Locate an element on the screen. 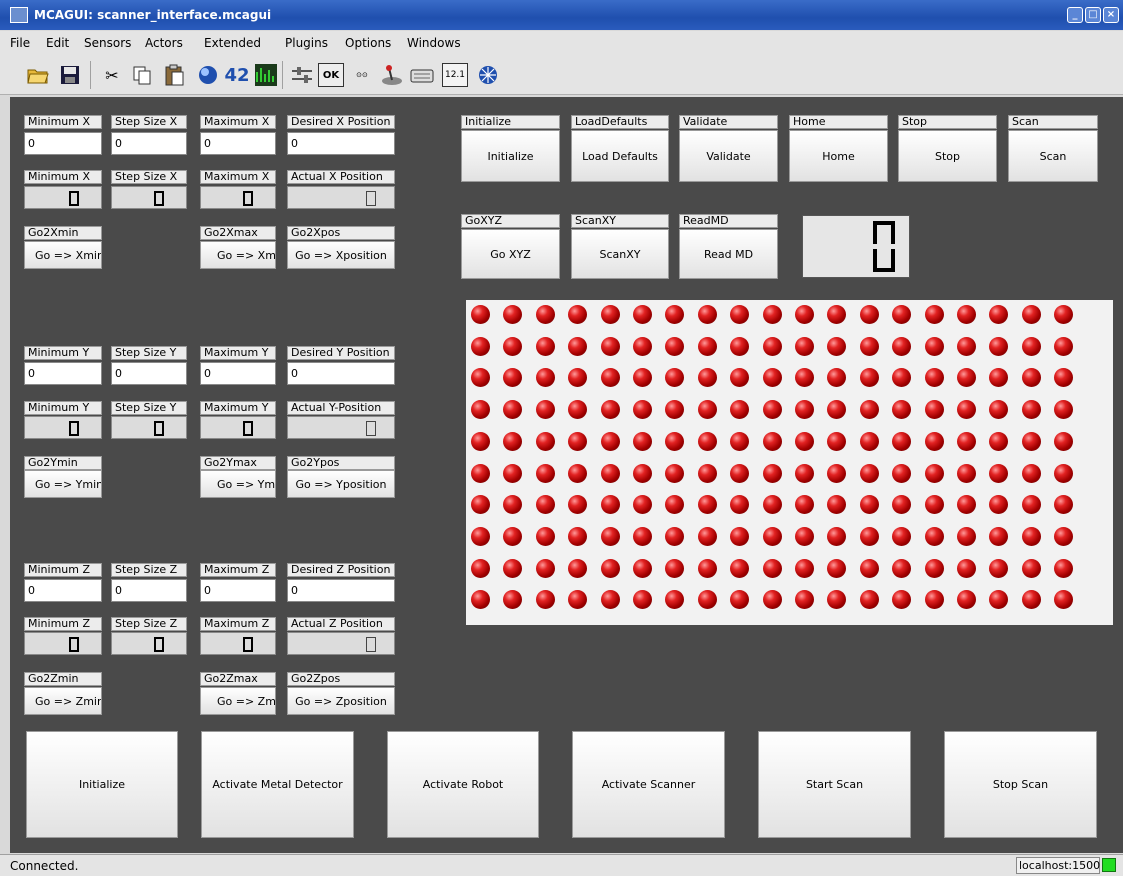  maximum-y-display is located at coordinates (238, 427).